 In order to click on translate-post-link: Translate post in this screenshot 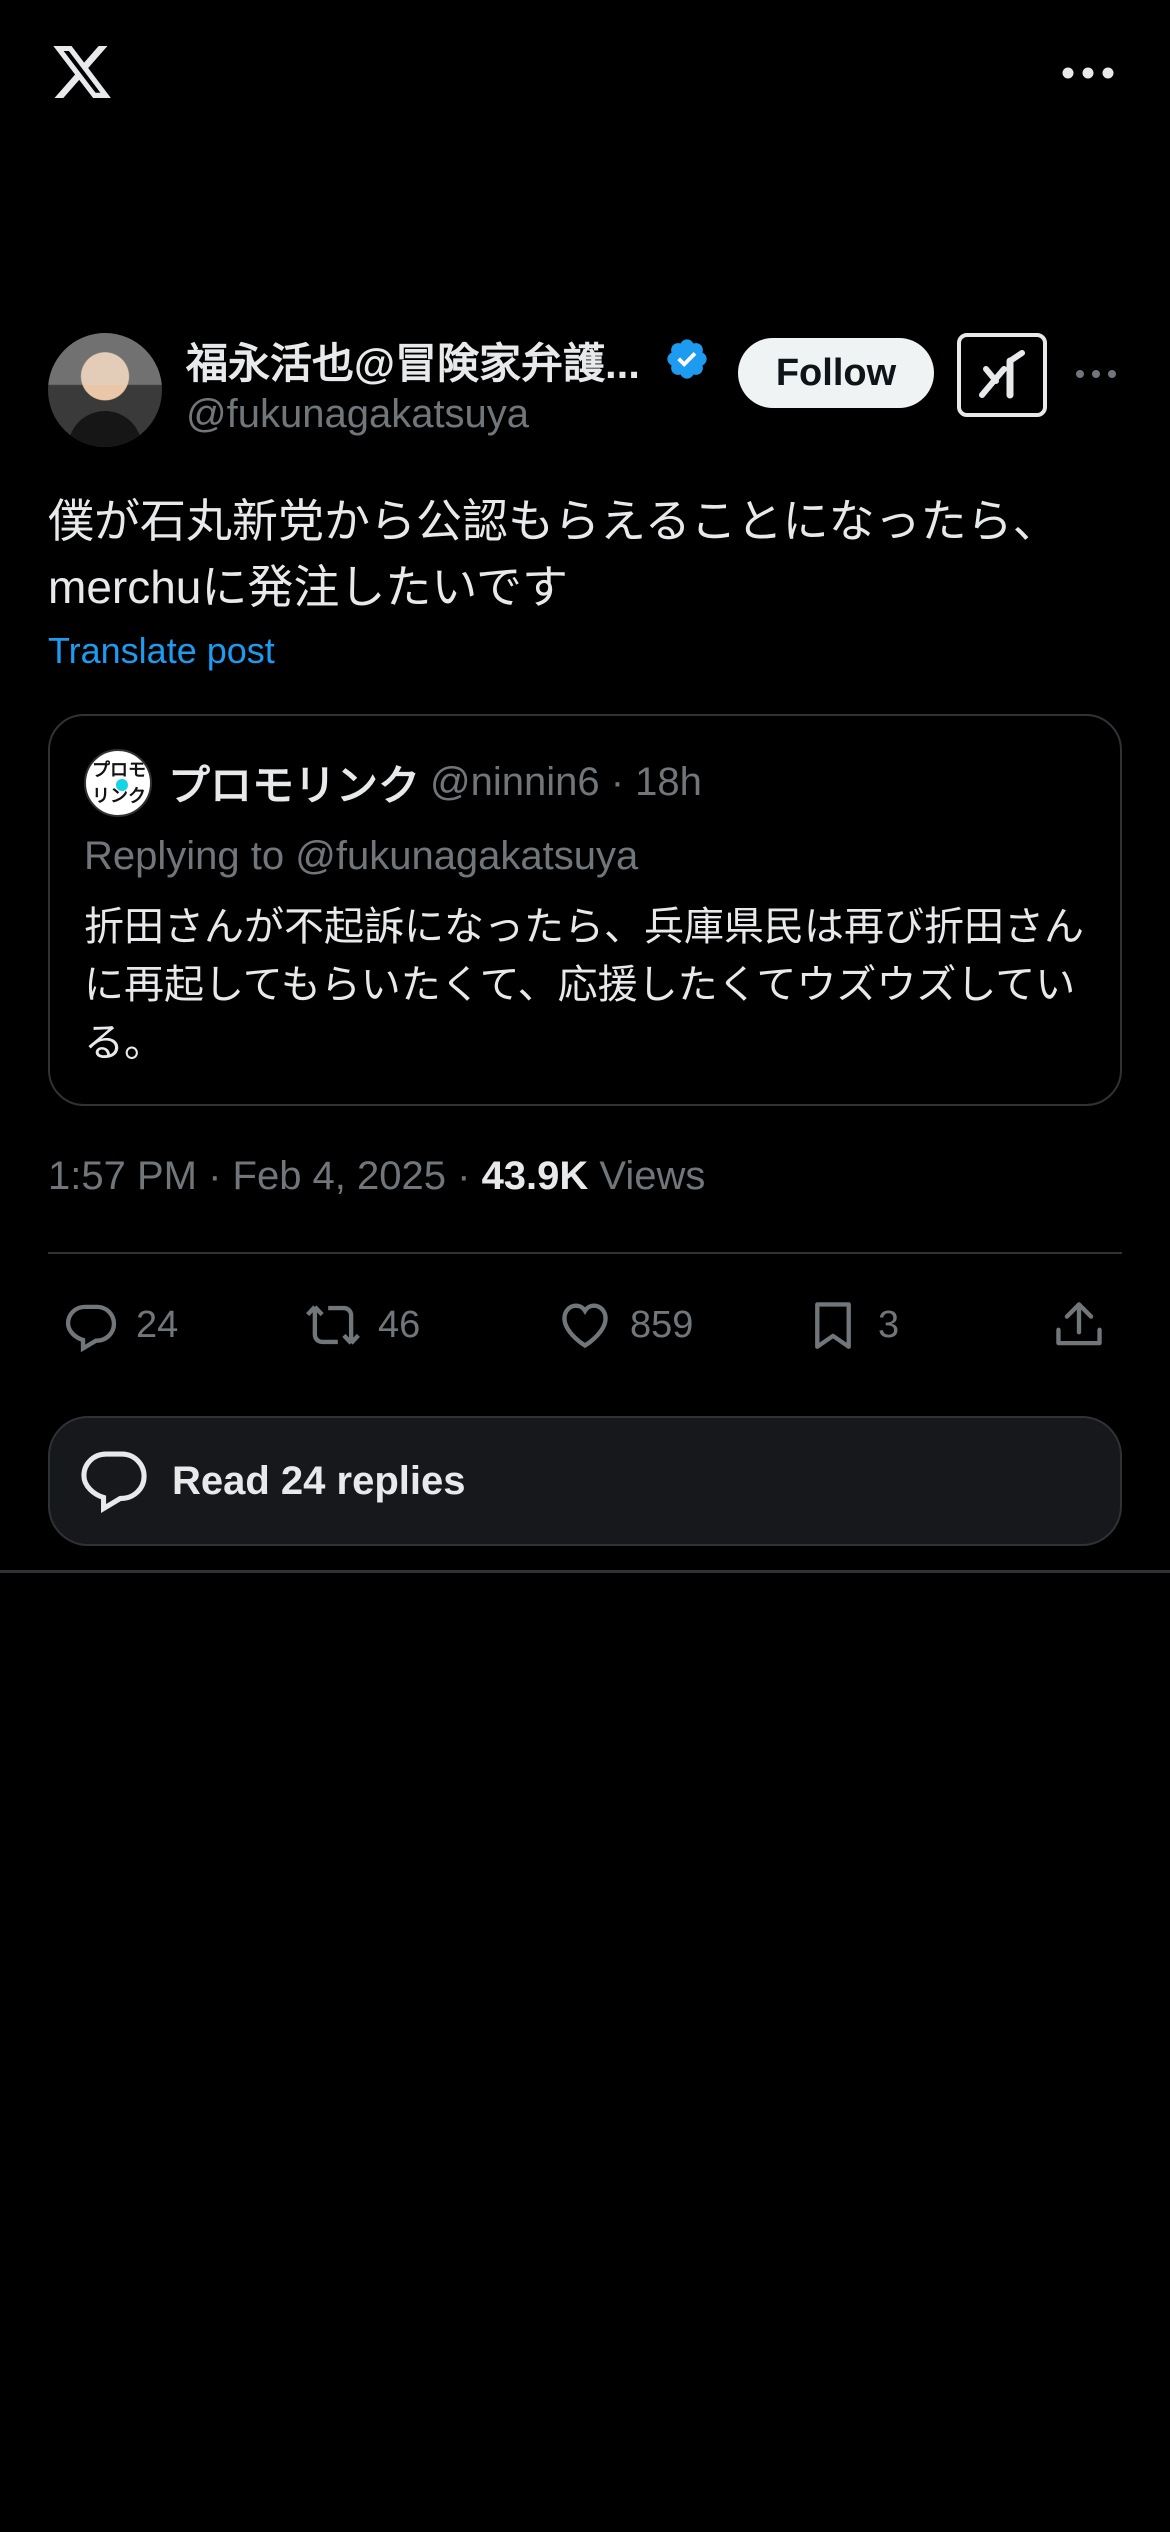, I will do `click(161, 651)`.